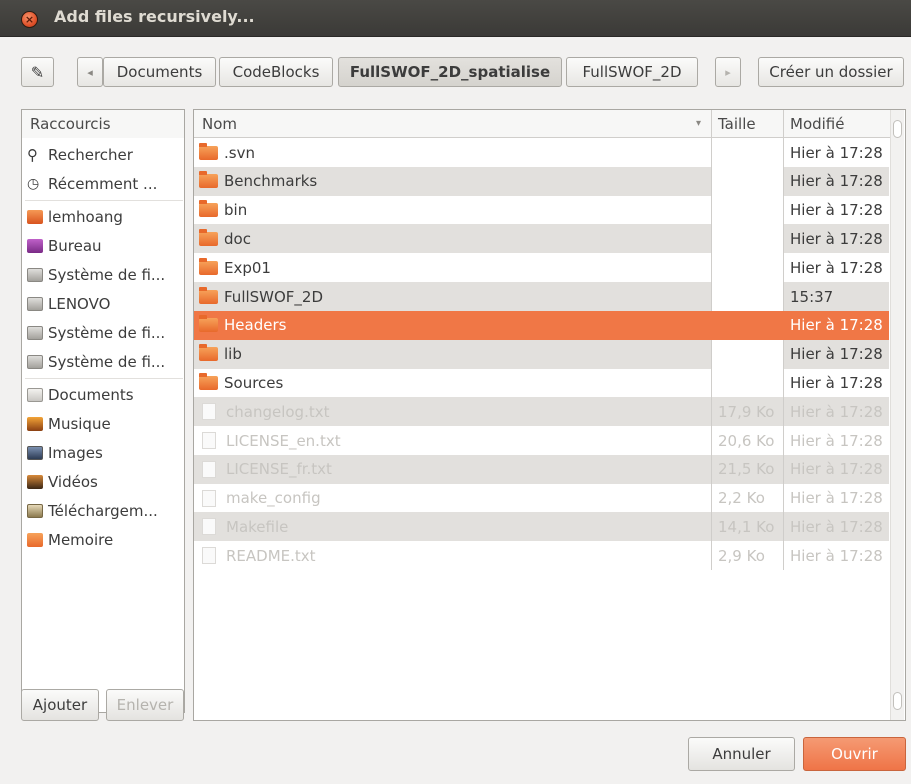 The width and height of the screenshot is (911, 784). I want to click on path-button-fullswof-2d-spatialise: FullSWOF_2D_spatialise, so click(450, 72).